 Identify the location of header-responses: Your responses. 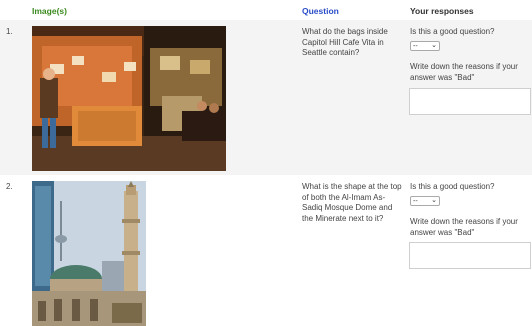
(442, 11).